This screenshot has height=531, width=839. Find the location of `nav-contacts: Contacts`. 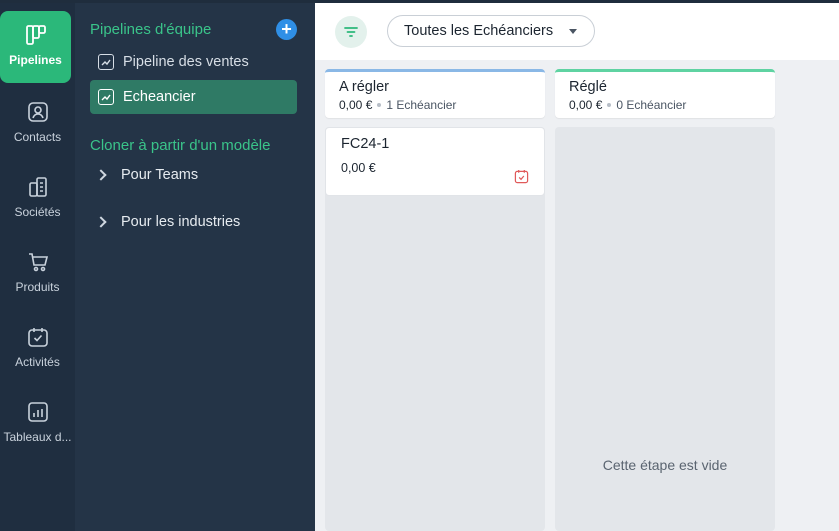

nav-contacts: Contacts is located at coordinates (37, 122).